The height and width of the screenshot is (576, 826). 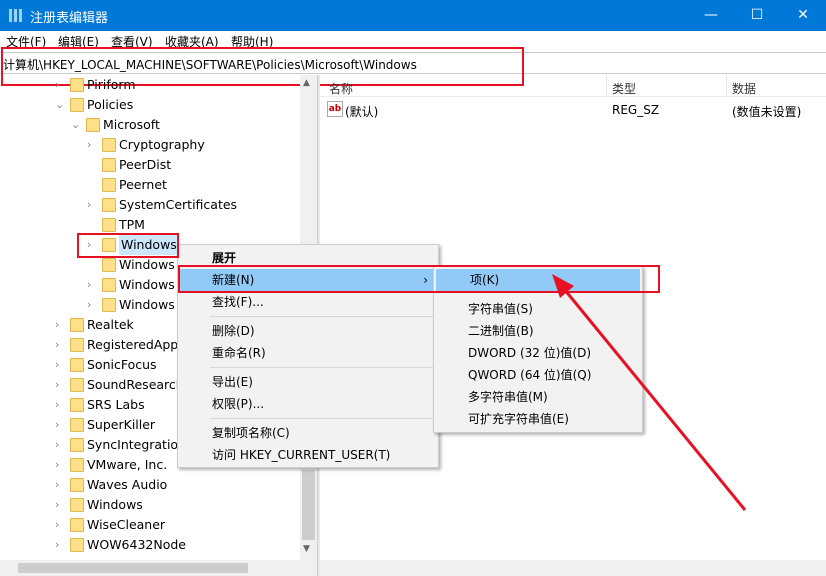 I want to click on value-data: (数值未设置), so click(x=767, y=112).